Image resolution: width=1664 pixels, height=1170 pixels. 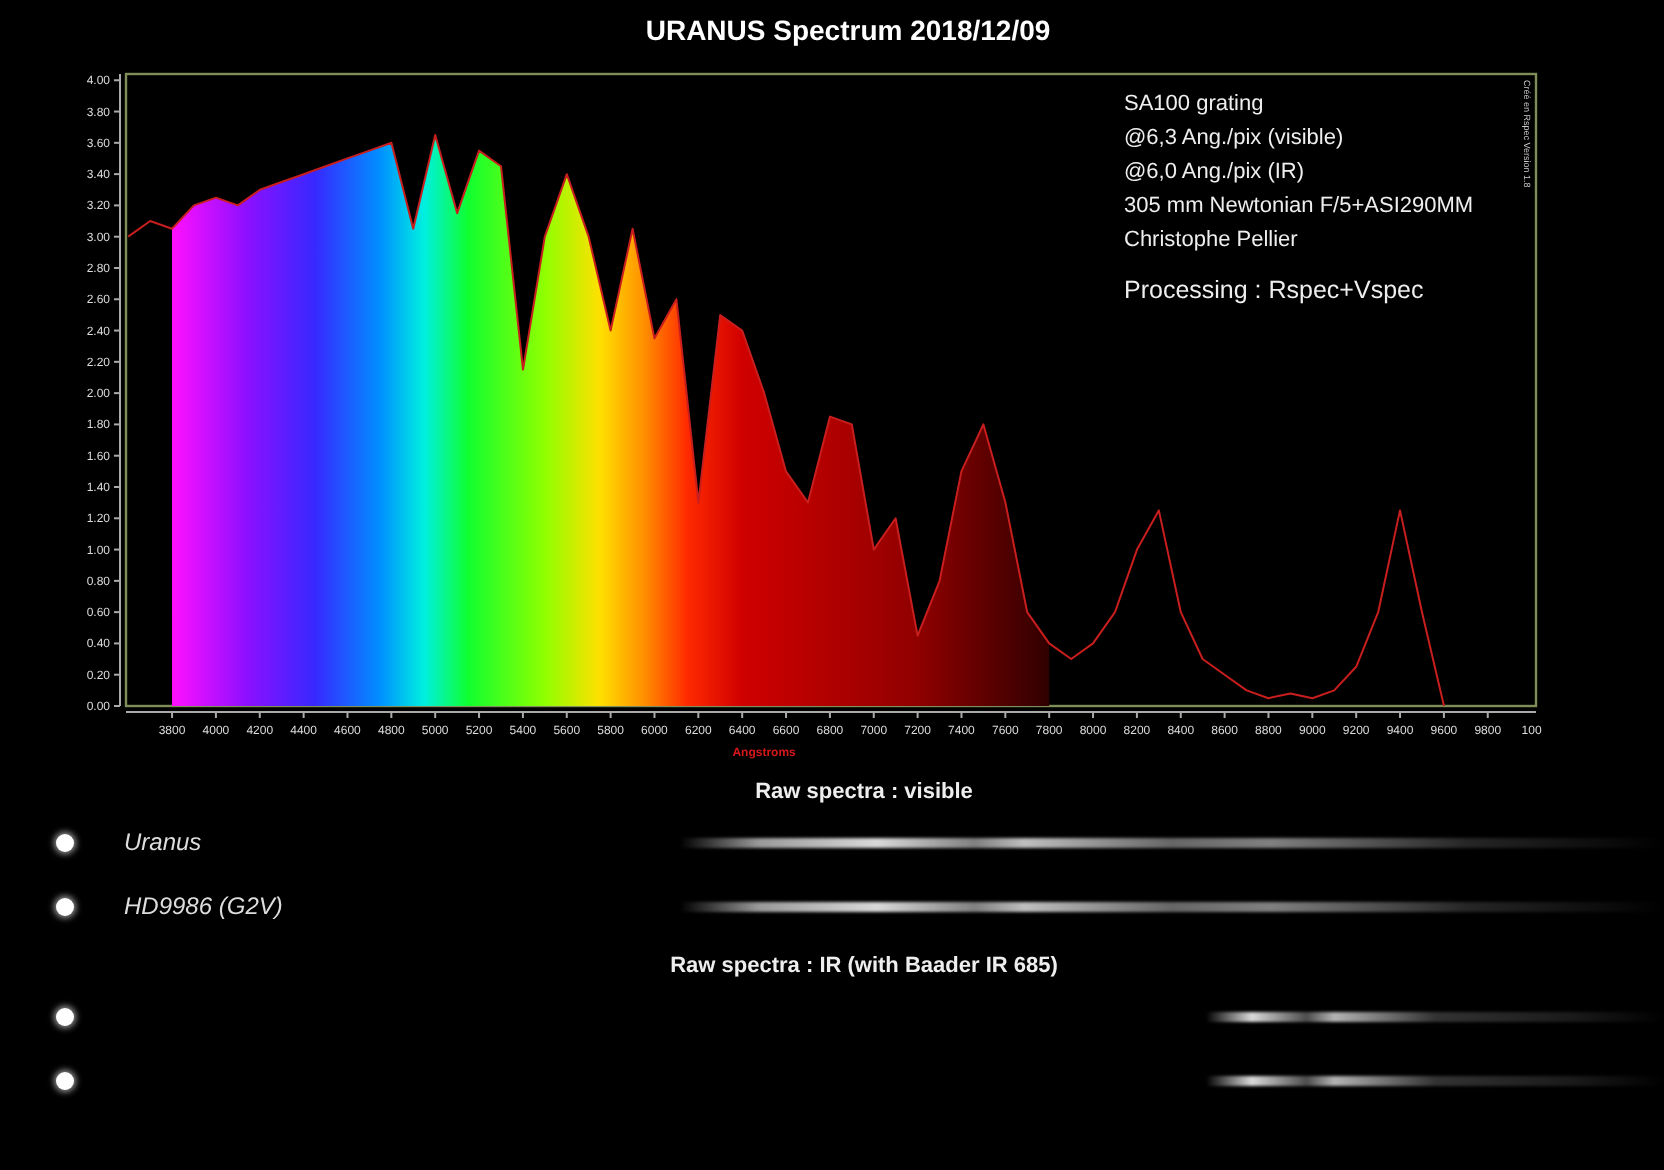 I want to click on annotation-text: SA100 grating, so click(x=1194, y=104).